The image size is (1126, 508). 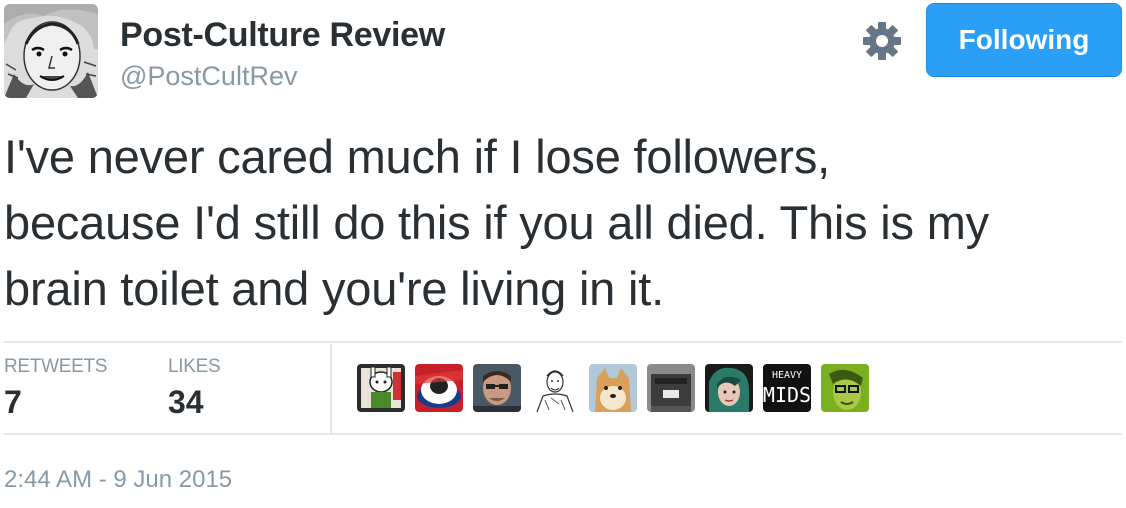 I want to click on gear-icon, so click(x=882, y=41).